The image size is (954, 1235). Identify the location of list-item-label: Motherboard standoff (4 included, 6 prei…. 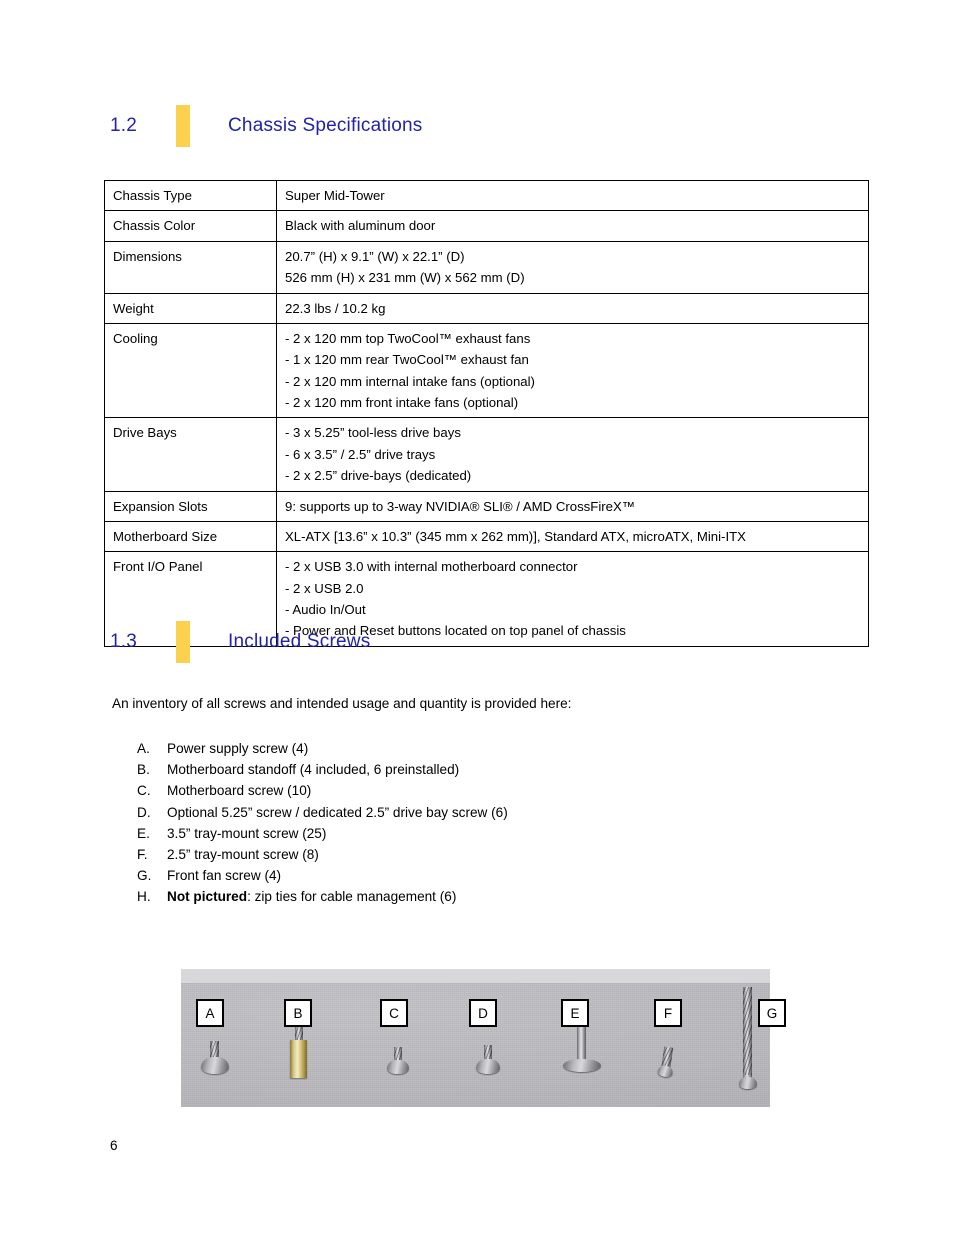
(313, 770).